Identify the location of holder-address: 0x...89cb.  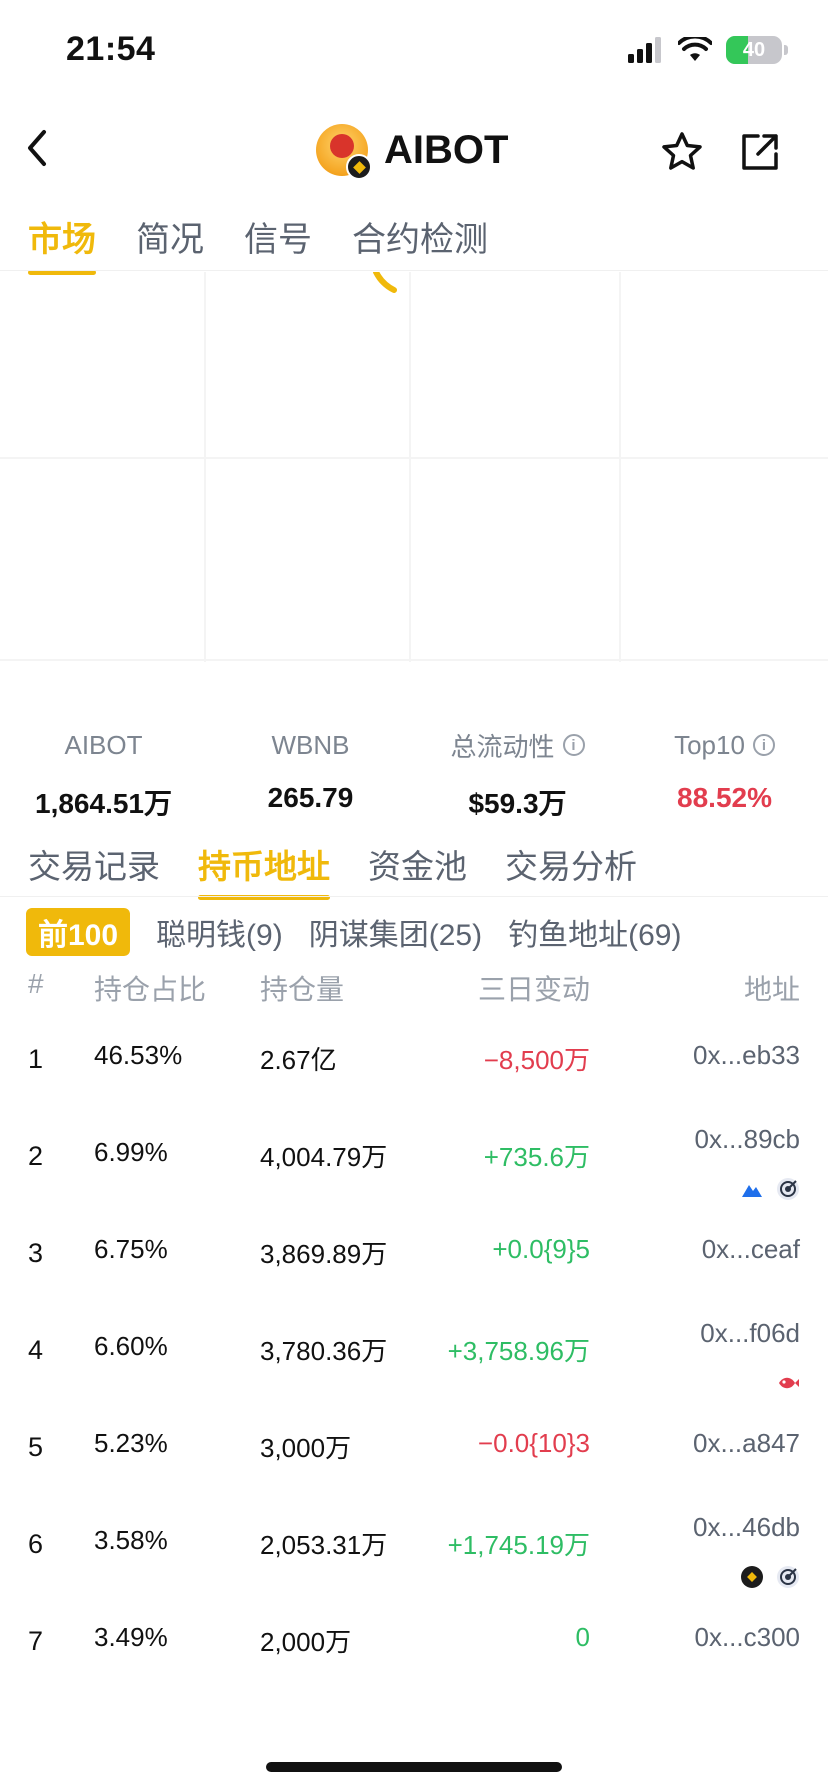
(747, 1139).